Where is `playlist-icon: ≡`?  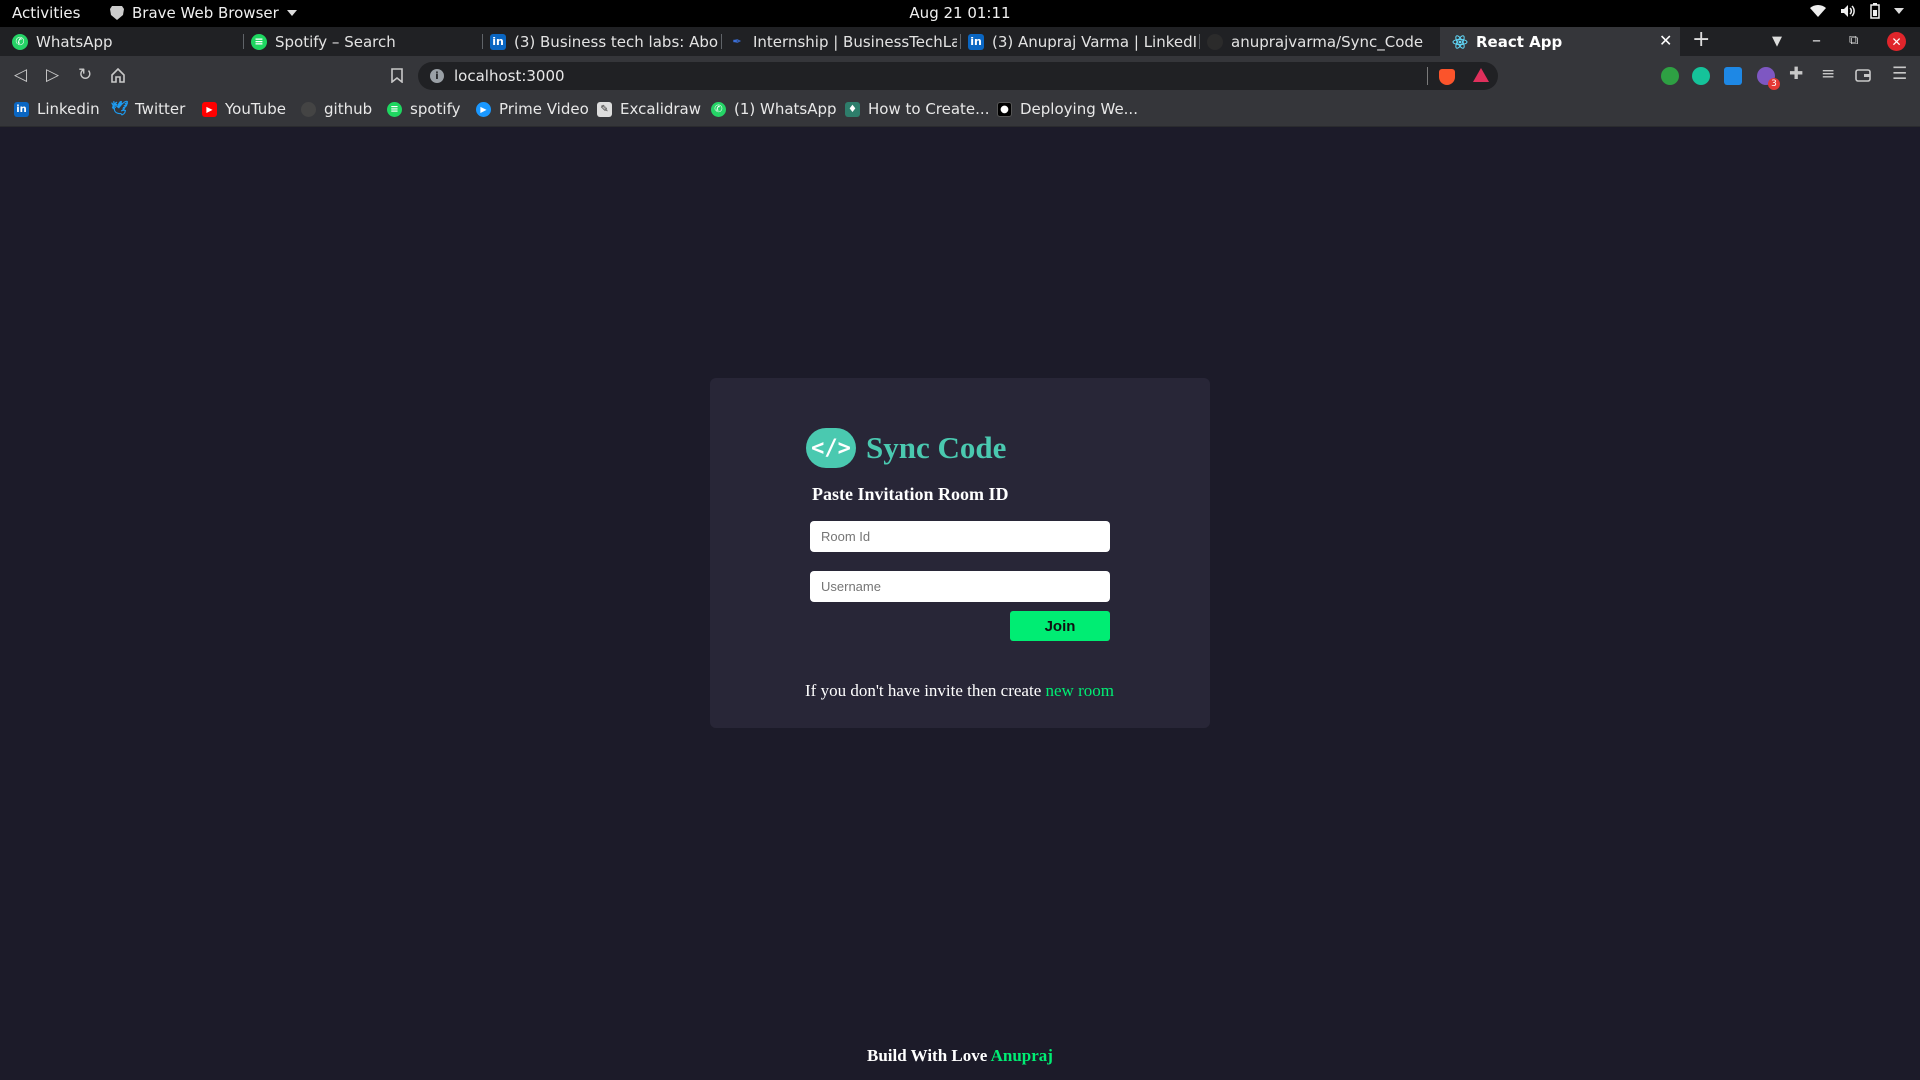 playlist-icon: ≡ is located at coordinates (1828, 74).